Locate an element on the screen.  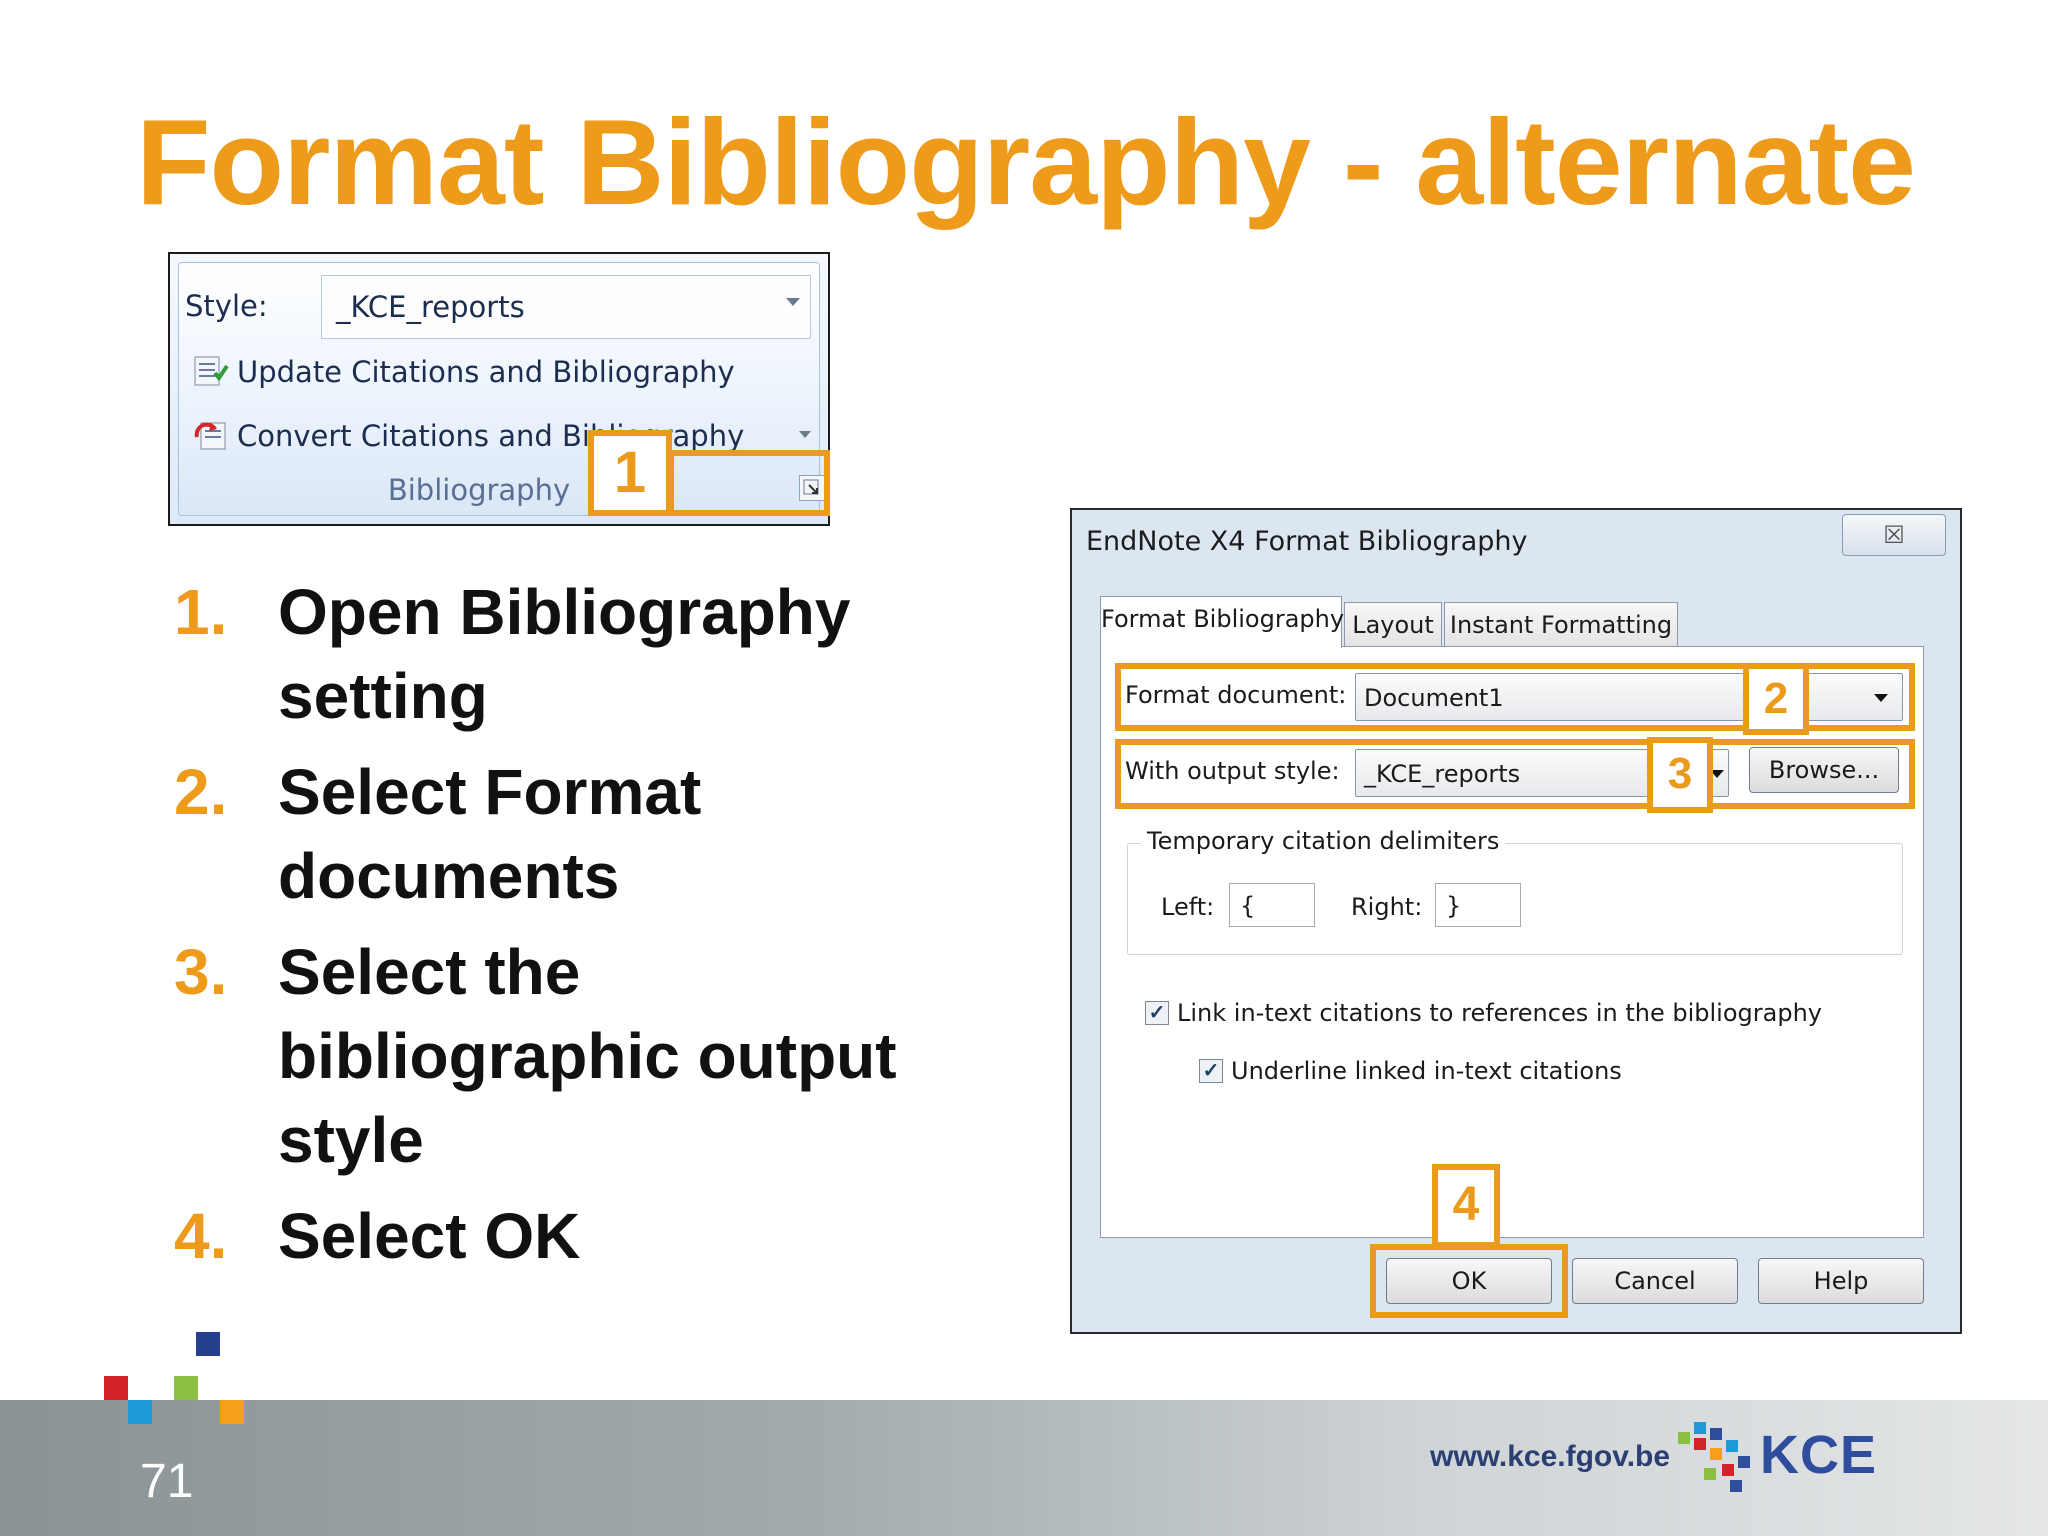
close-button: ☒ is located at coordinates (1894, 535).